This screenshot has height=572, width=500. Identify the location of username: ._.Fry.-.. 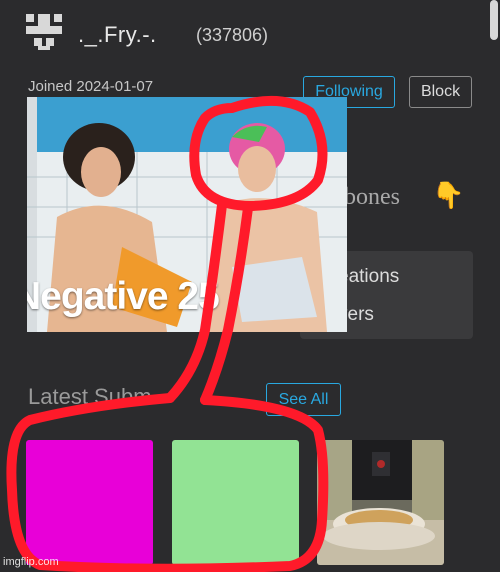
(117, 34).